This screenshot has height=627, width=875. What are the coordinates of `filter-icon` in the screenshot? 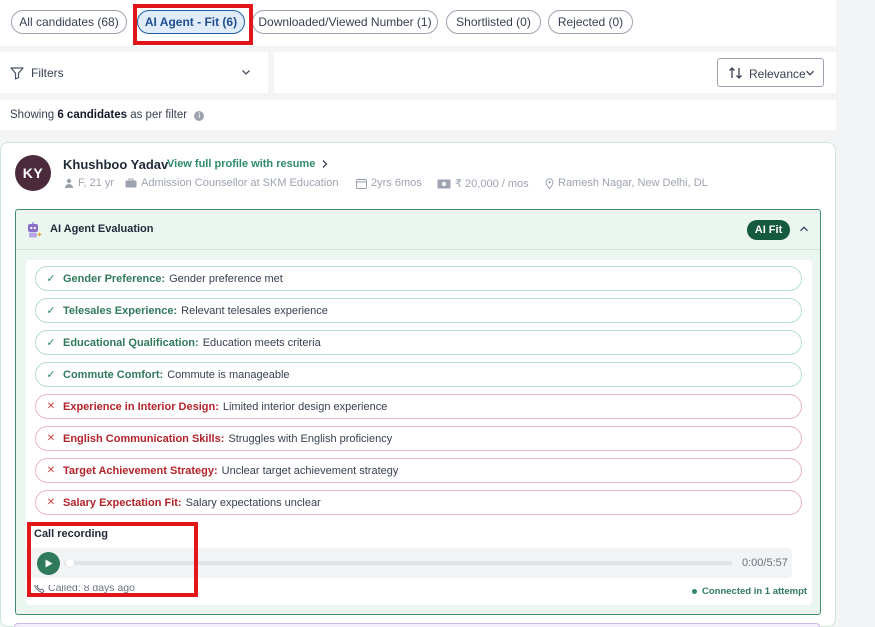 It's located at (17, 73).